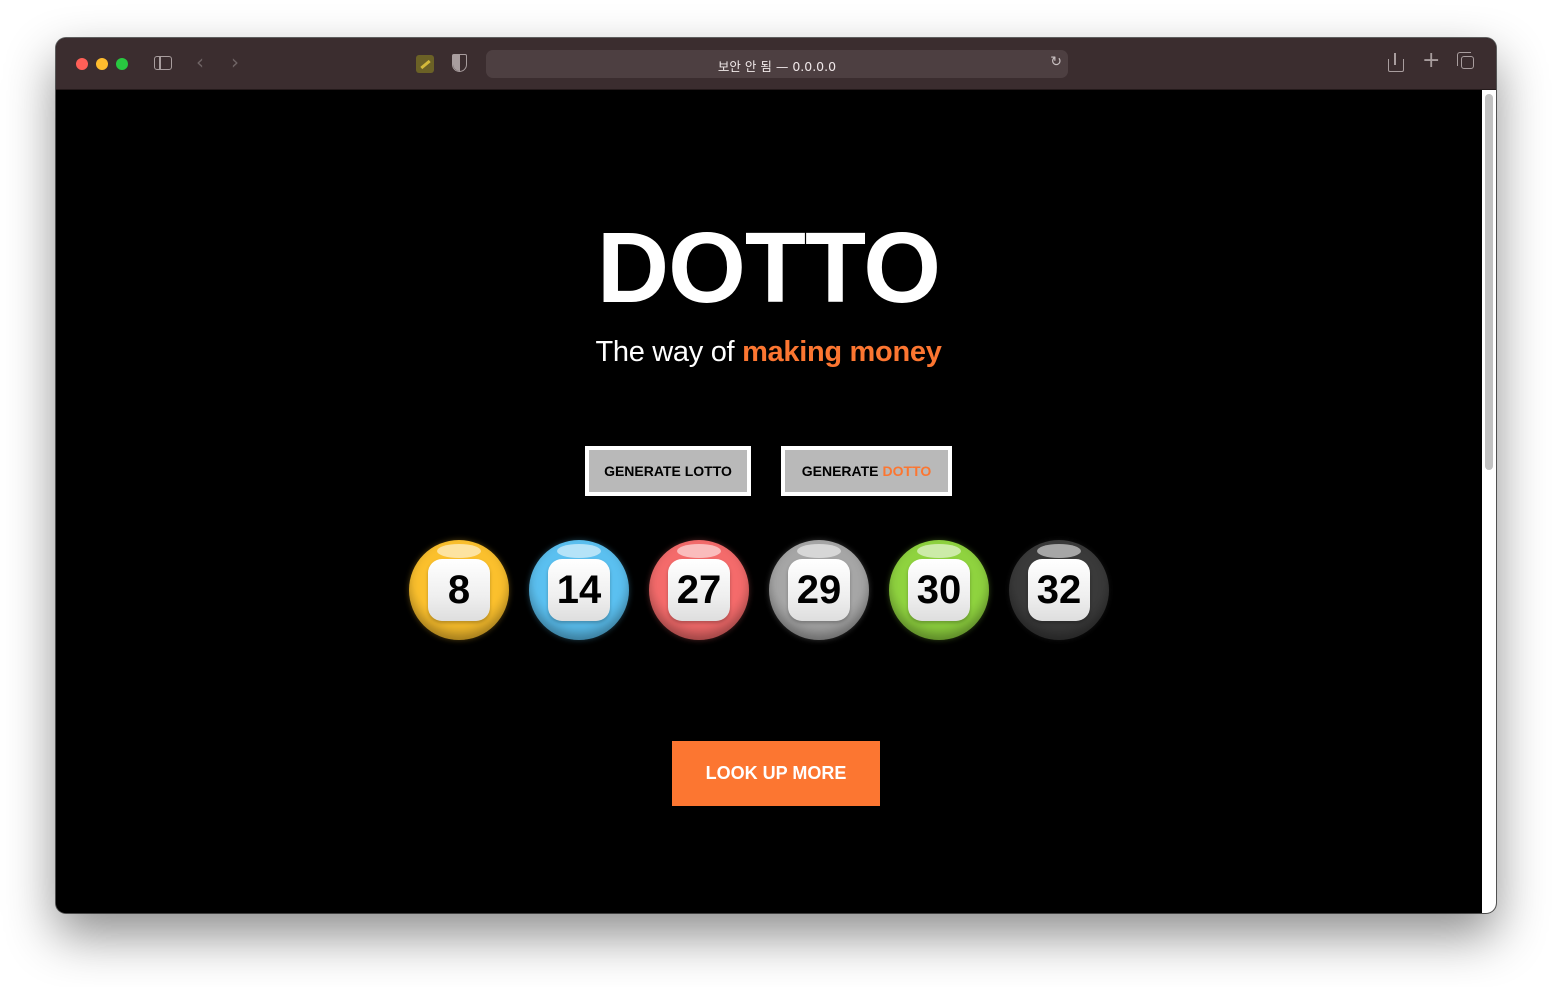  I want to click on look-up-more-button: LOOK UP MORE, so click(776, 773).